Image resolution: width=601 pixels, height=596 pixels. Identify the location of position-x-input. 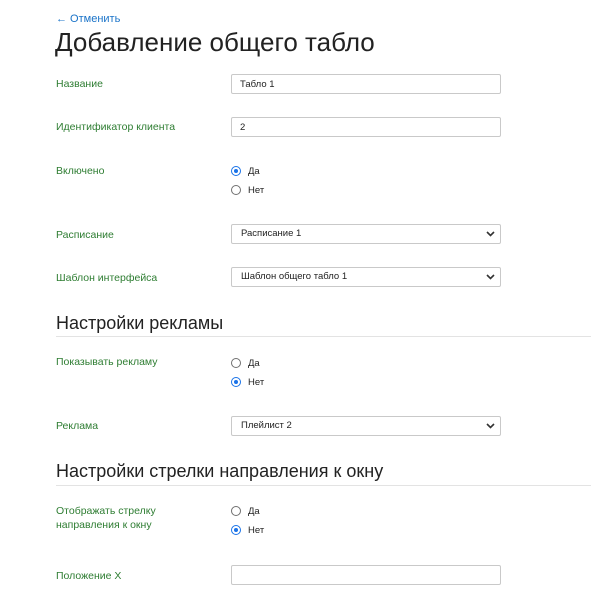
(366, 575).